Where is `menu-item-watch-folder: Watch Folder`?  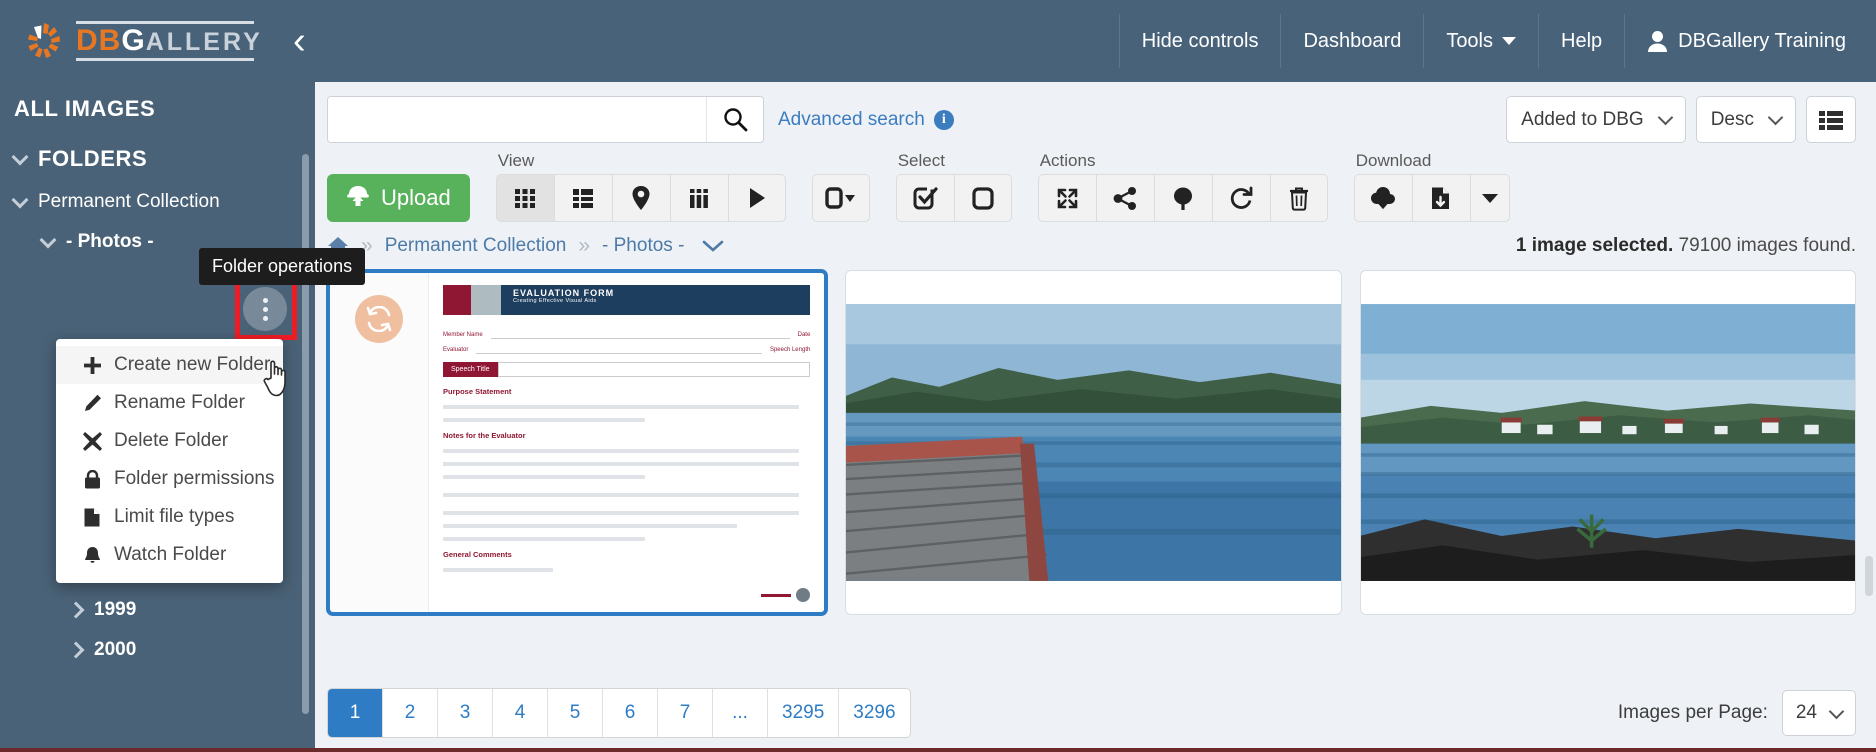
menu-item-watch-folder: Watch Folder is located at coordinates (169, 555).